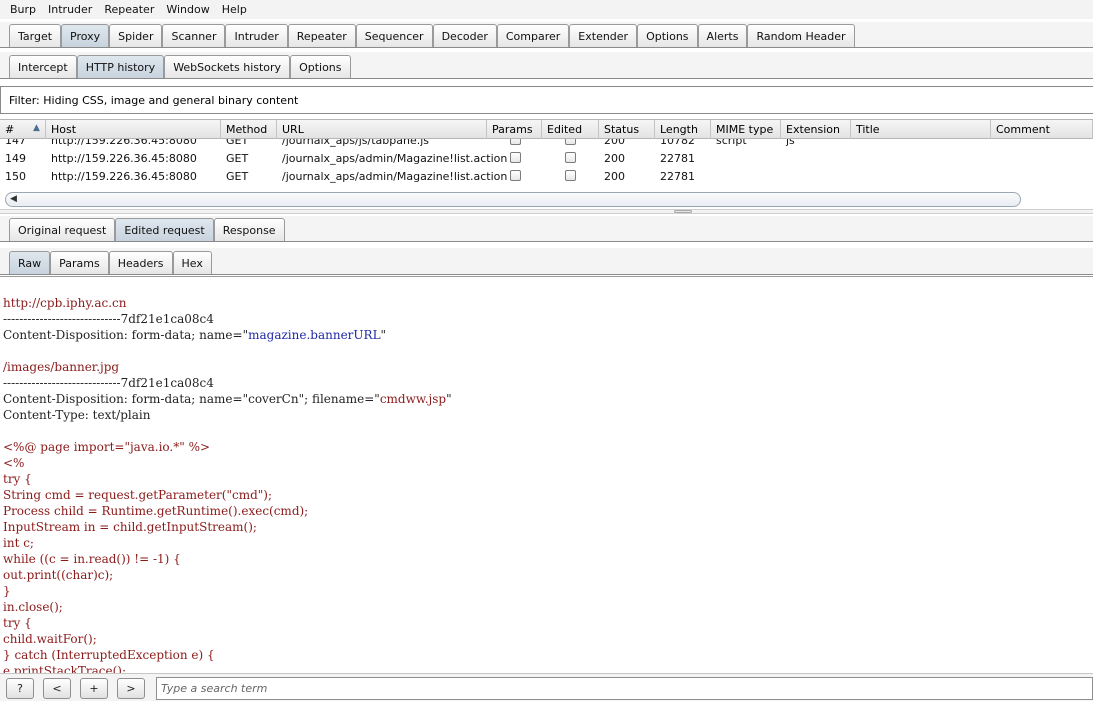 The width and height of the screenshot is (1093, 701). What do you see at coordinates (667, 35) in the screenshot?
I see `tab-options: Options` at bounding box center [667, 35].